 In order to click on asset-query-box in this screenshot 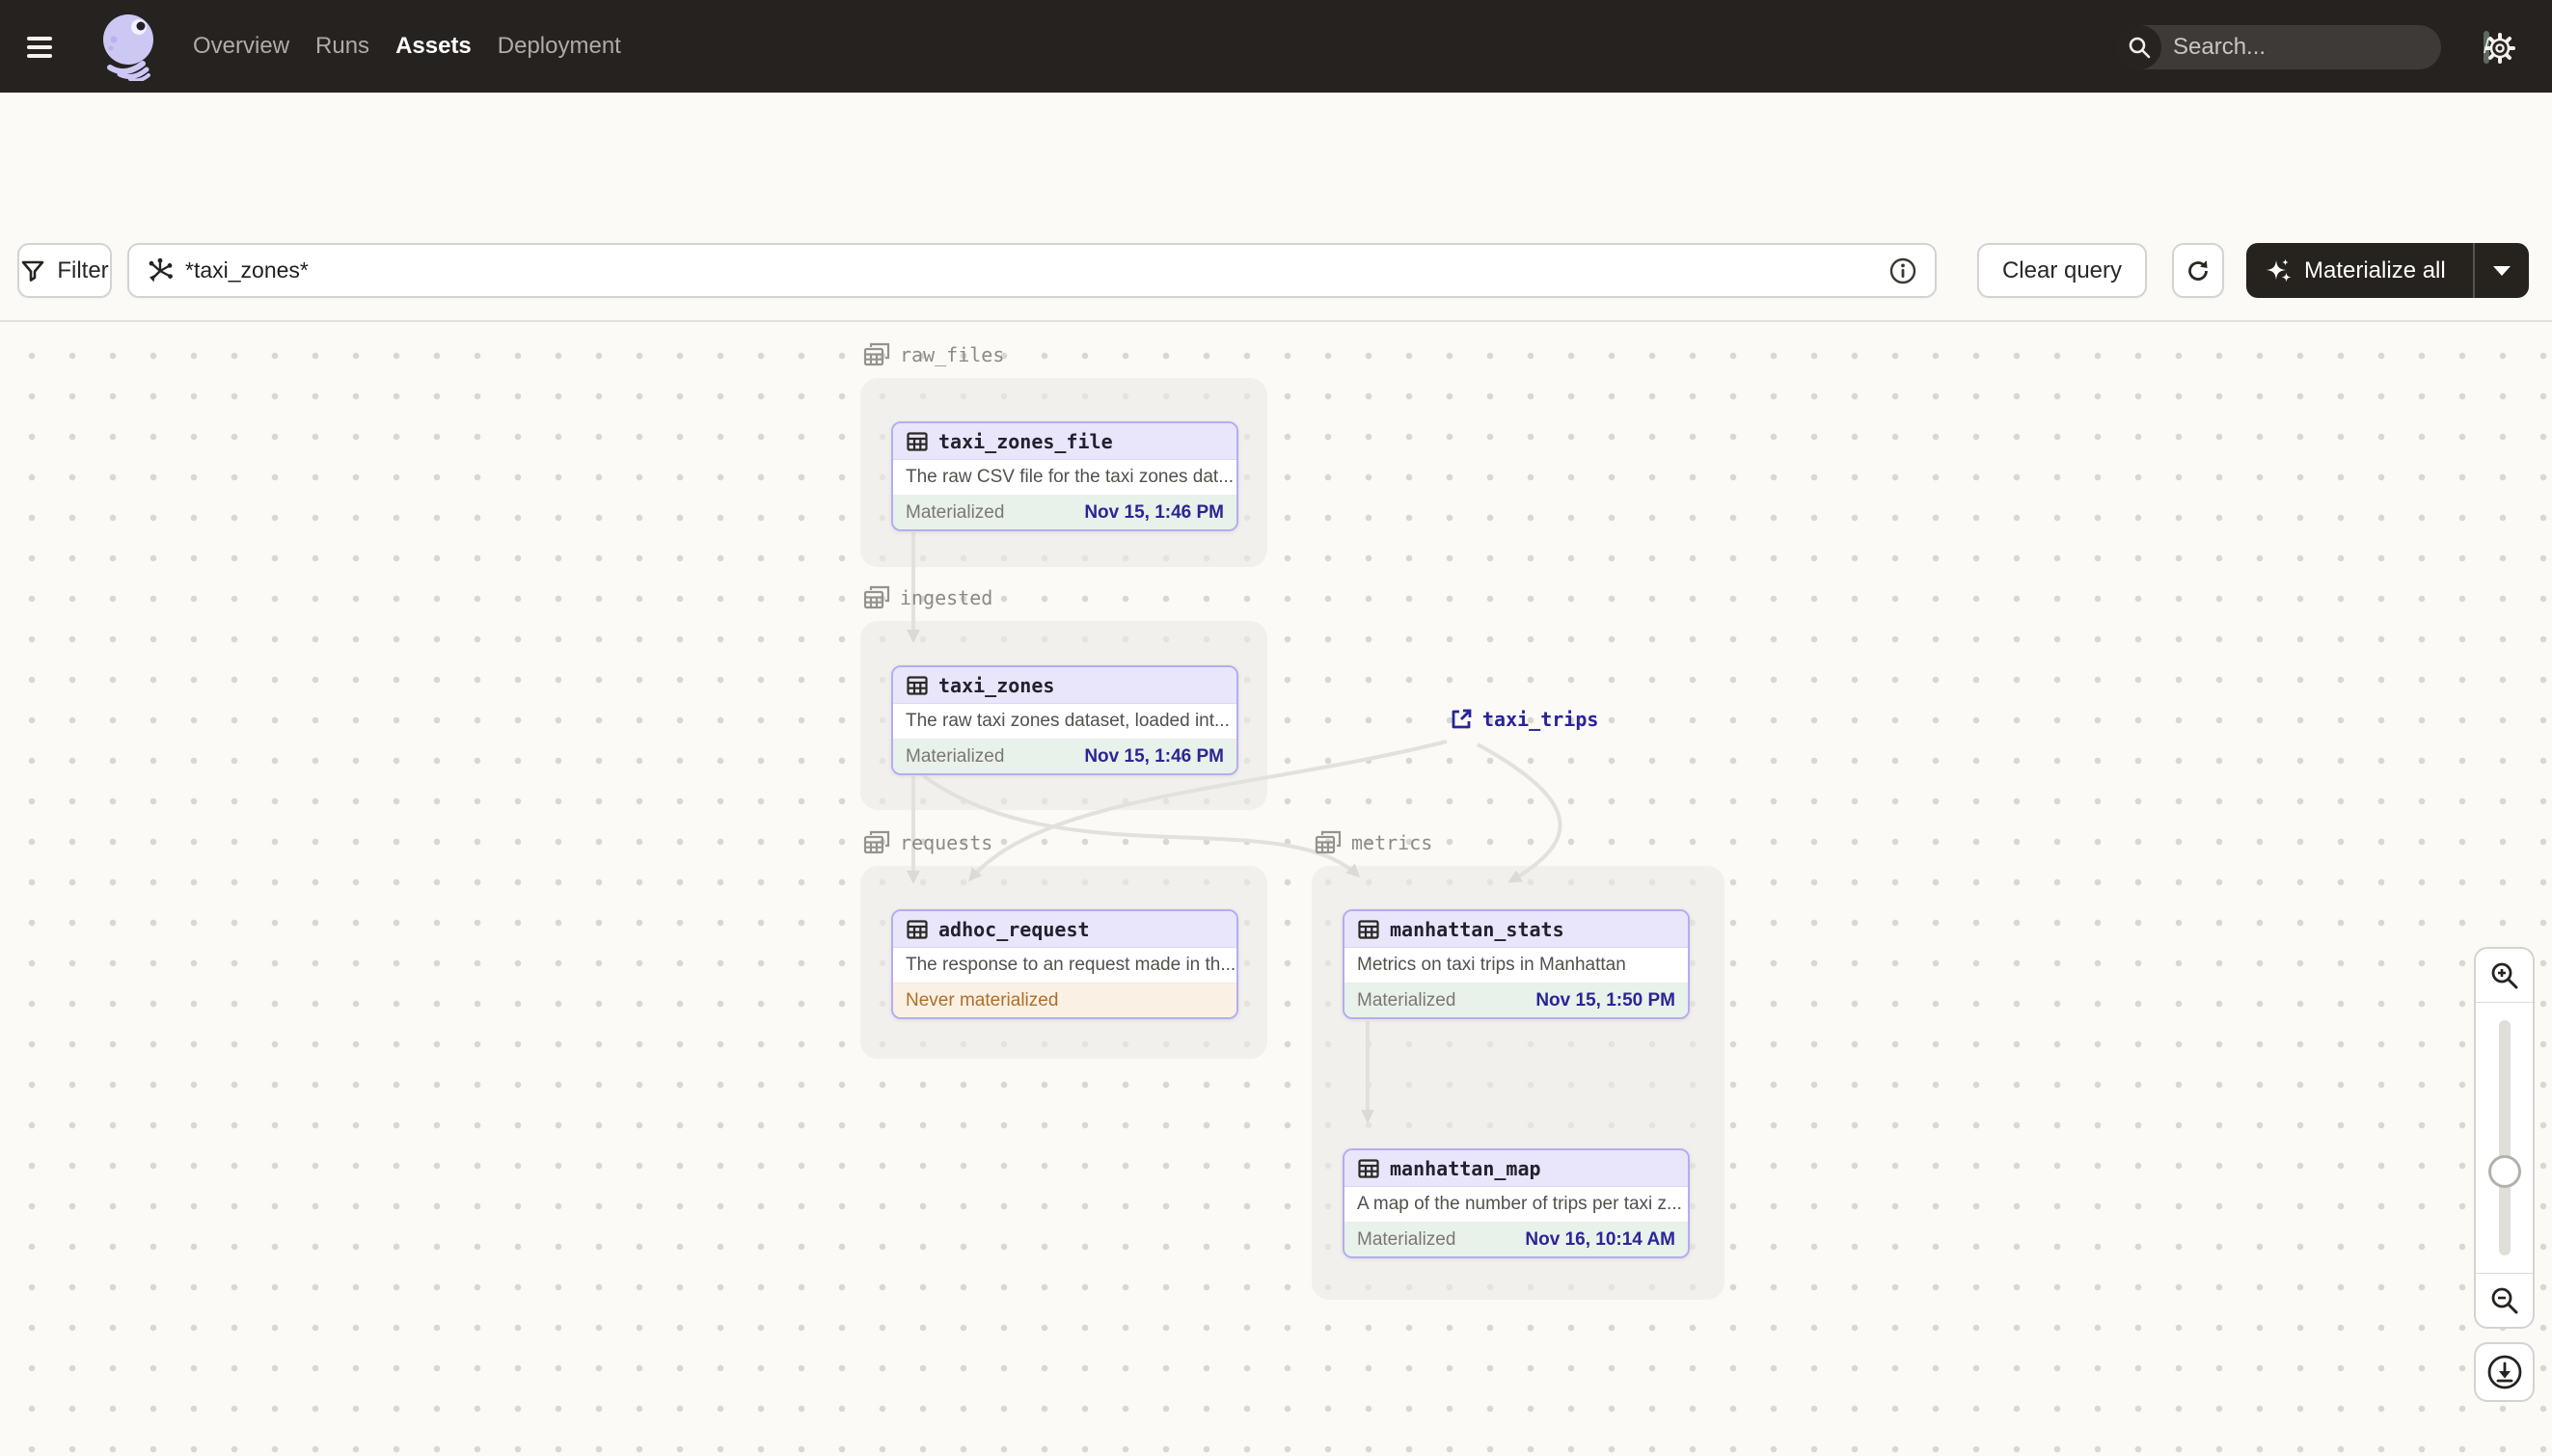, I will do `click(1032, 270)`.